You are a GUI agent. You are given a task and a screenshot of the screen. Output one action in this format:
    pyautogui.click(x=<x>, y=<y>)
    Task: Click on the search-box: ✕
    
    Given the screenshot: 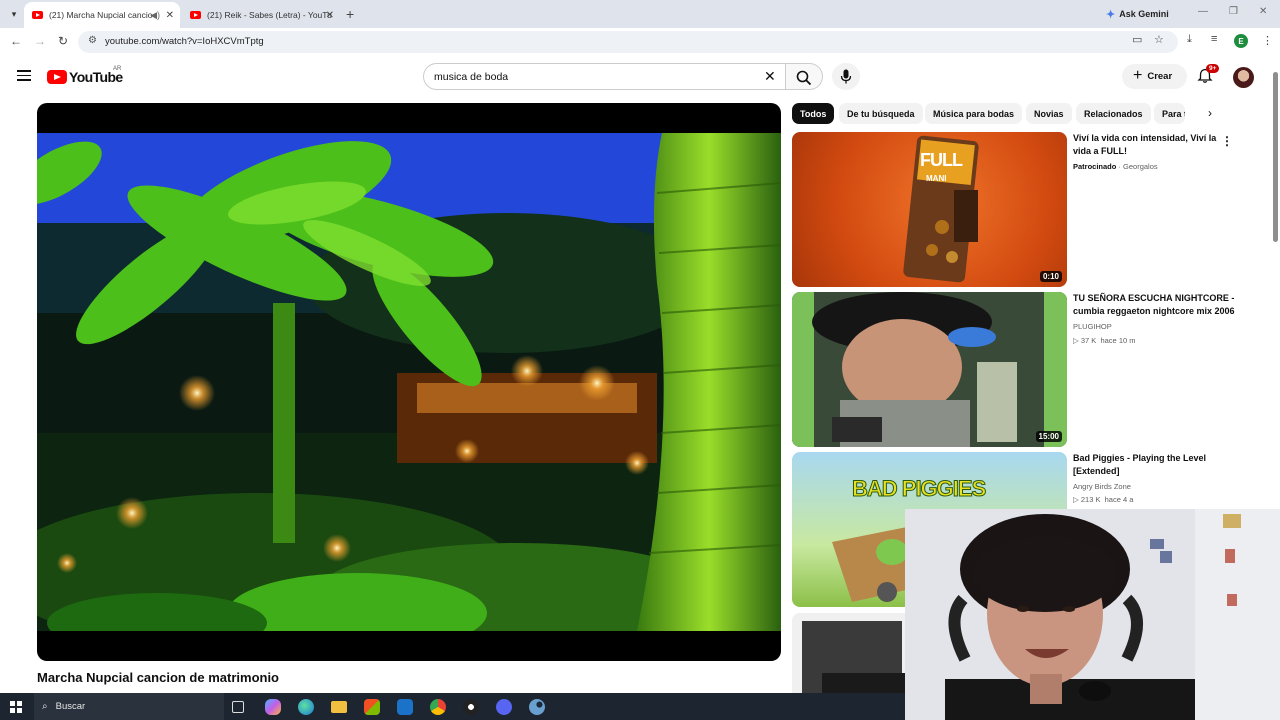 What is the action you would take?
    pyautogui.click(x=604, y=76)
    